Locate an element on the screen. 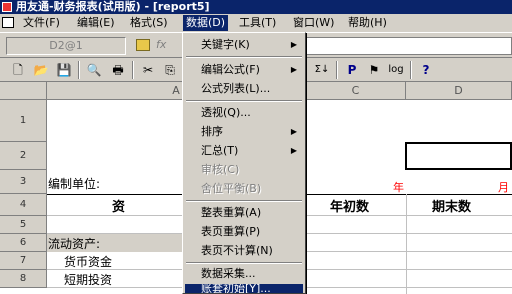 This screenshot has height=294, width=512. begin-header: 年初数 is located at coordinates (350, 207).